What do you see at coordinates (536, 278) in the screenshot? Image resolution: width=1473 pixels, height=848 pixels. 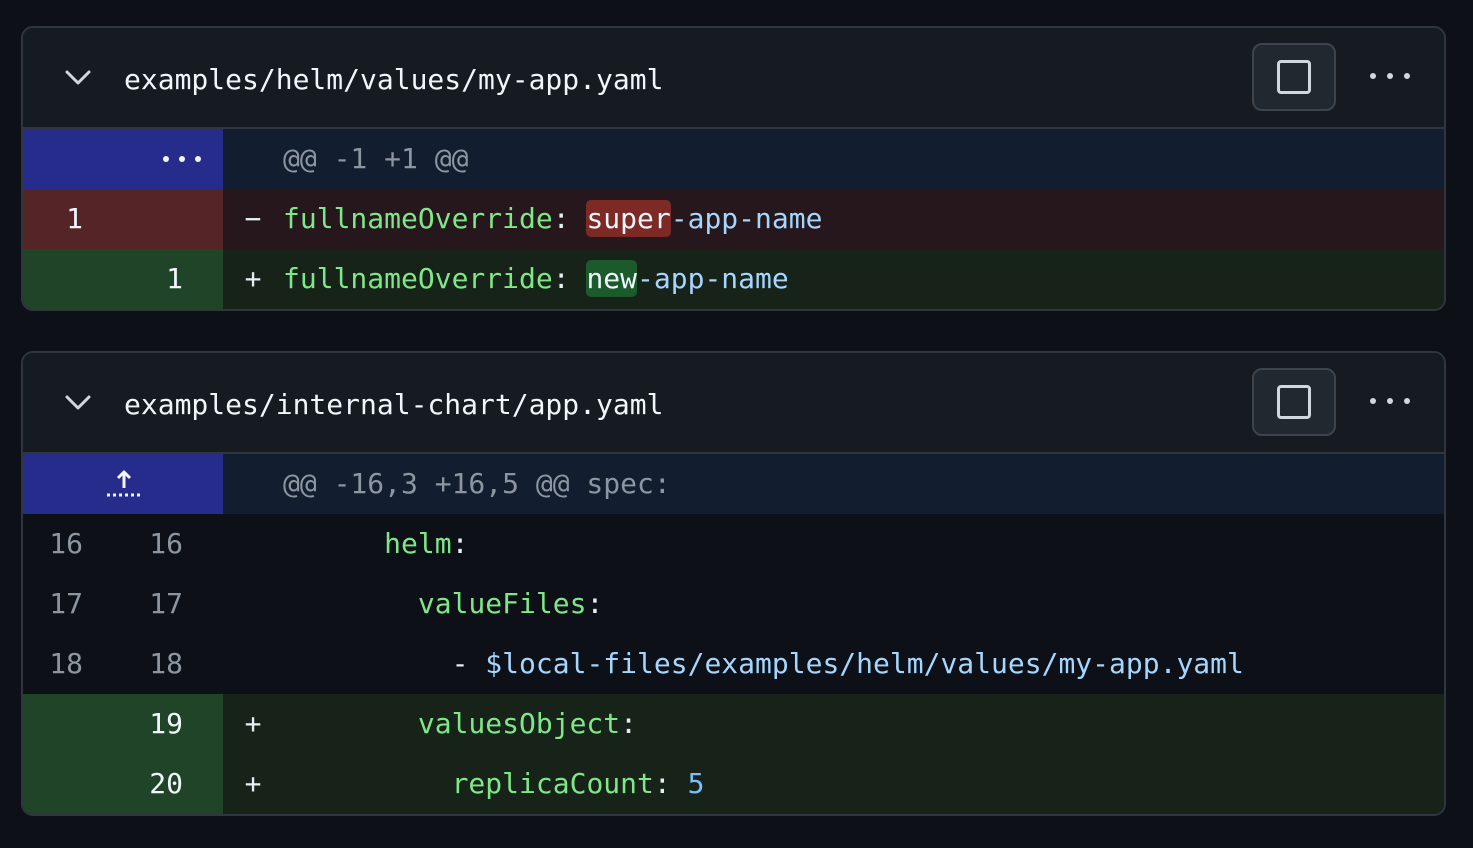 I see `line-code: fullnameOverride: new-app-name` at bounding box center [536, 278].